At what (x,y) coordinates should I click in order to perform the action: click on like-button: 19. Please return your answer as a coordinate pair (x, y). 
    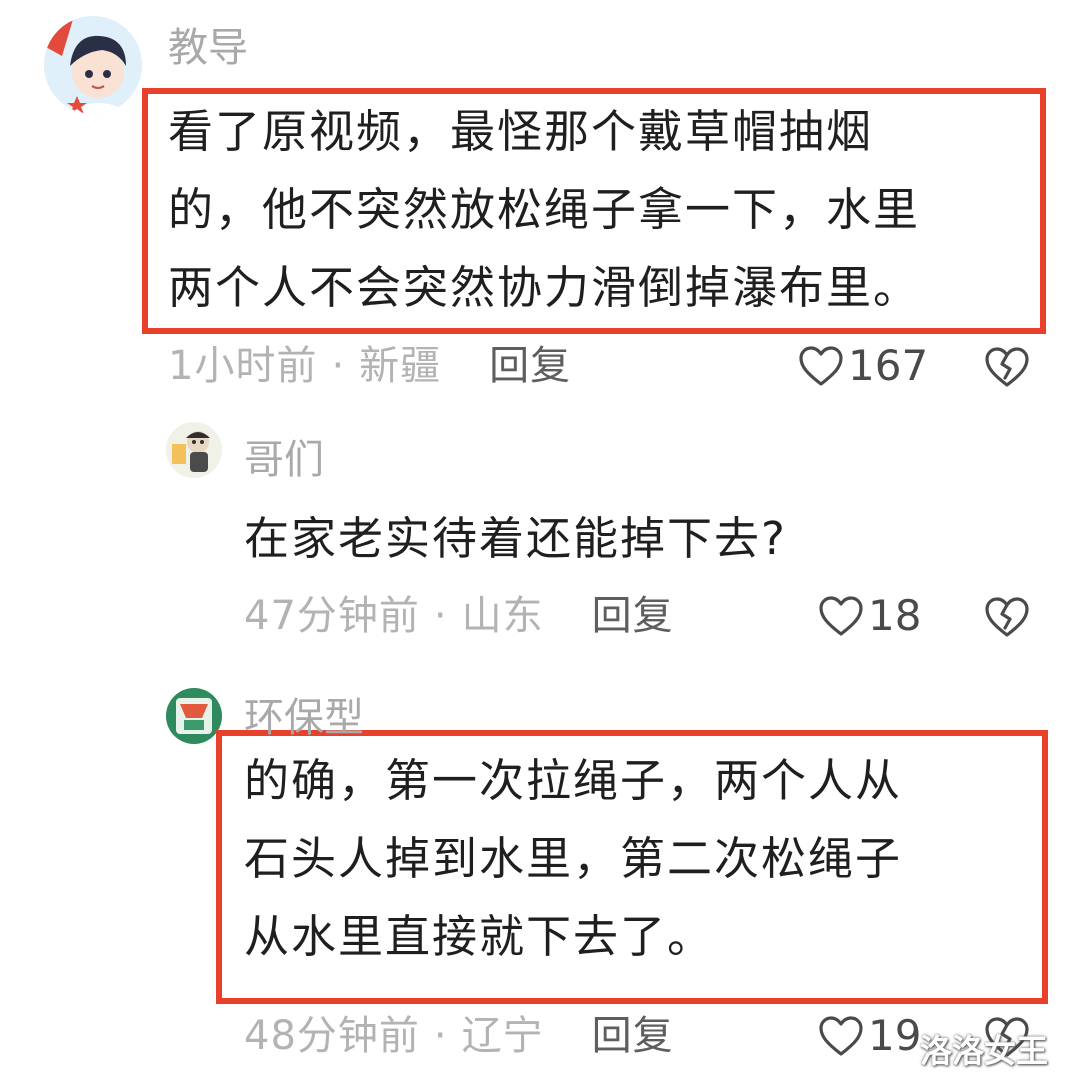
    Looking at the image, I should click on (869, 1036).